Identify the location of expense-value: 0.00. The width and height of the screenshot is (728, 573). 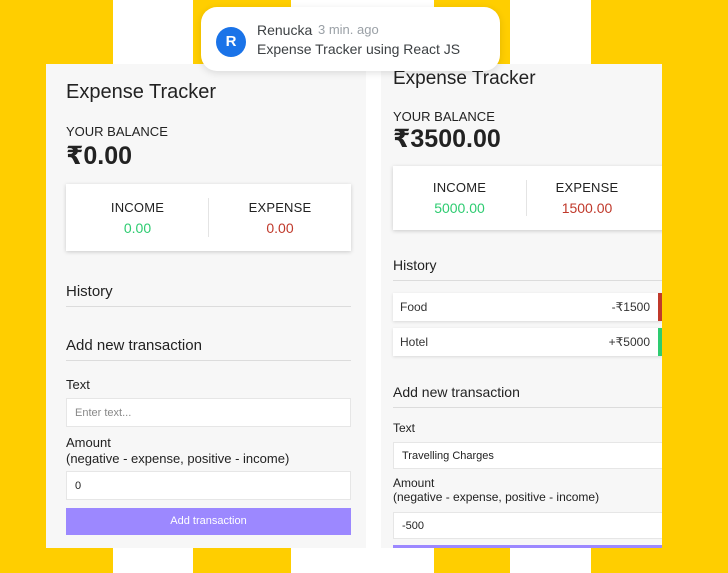
(280, 228).